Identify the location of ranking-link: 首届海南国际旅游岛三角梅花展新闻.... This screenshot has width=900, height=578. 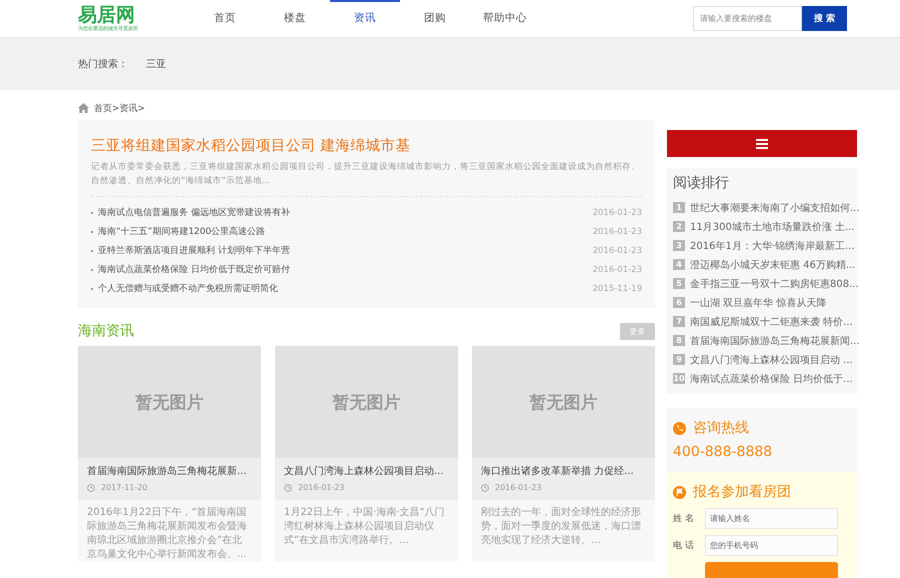
(775, 341).